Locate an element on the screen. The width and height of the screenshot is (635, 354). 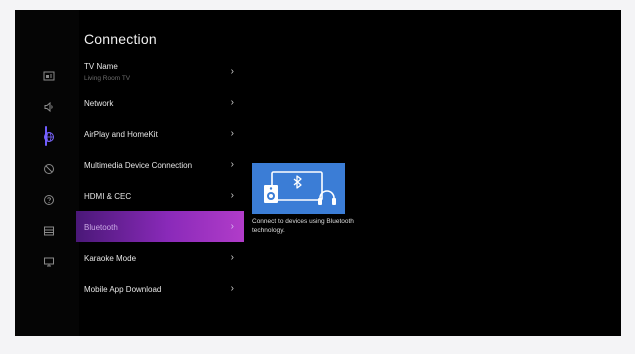
menu-item-multimedia-device-connection: Multimedia Device Connection › is located at coordinates (160, 164).